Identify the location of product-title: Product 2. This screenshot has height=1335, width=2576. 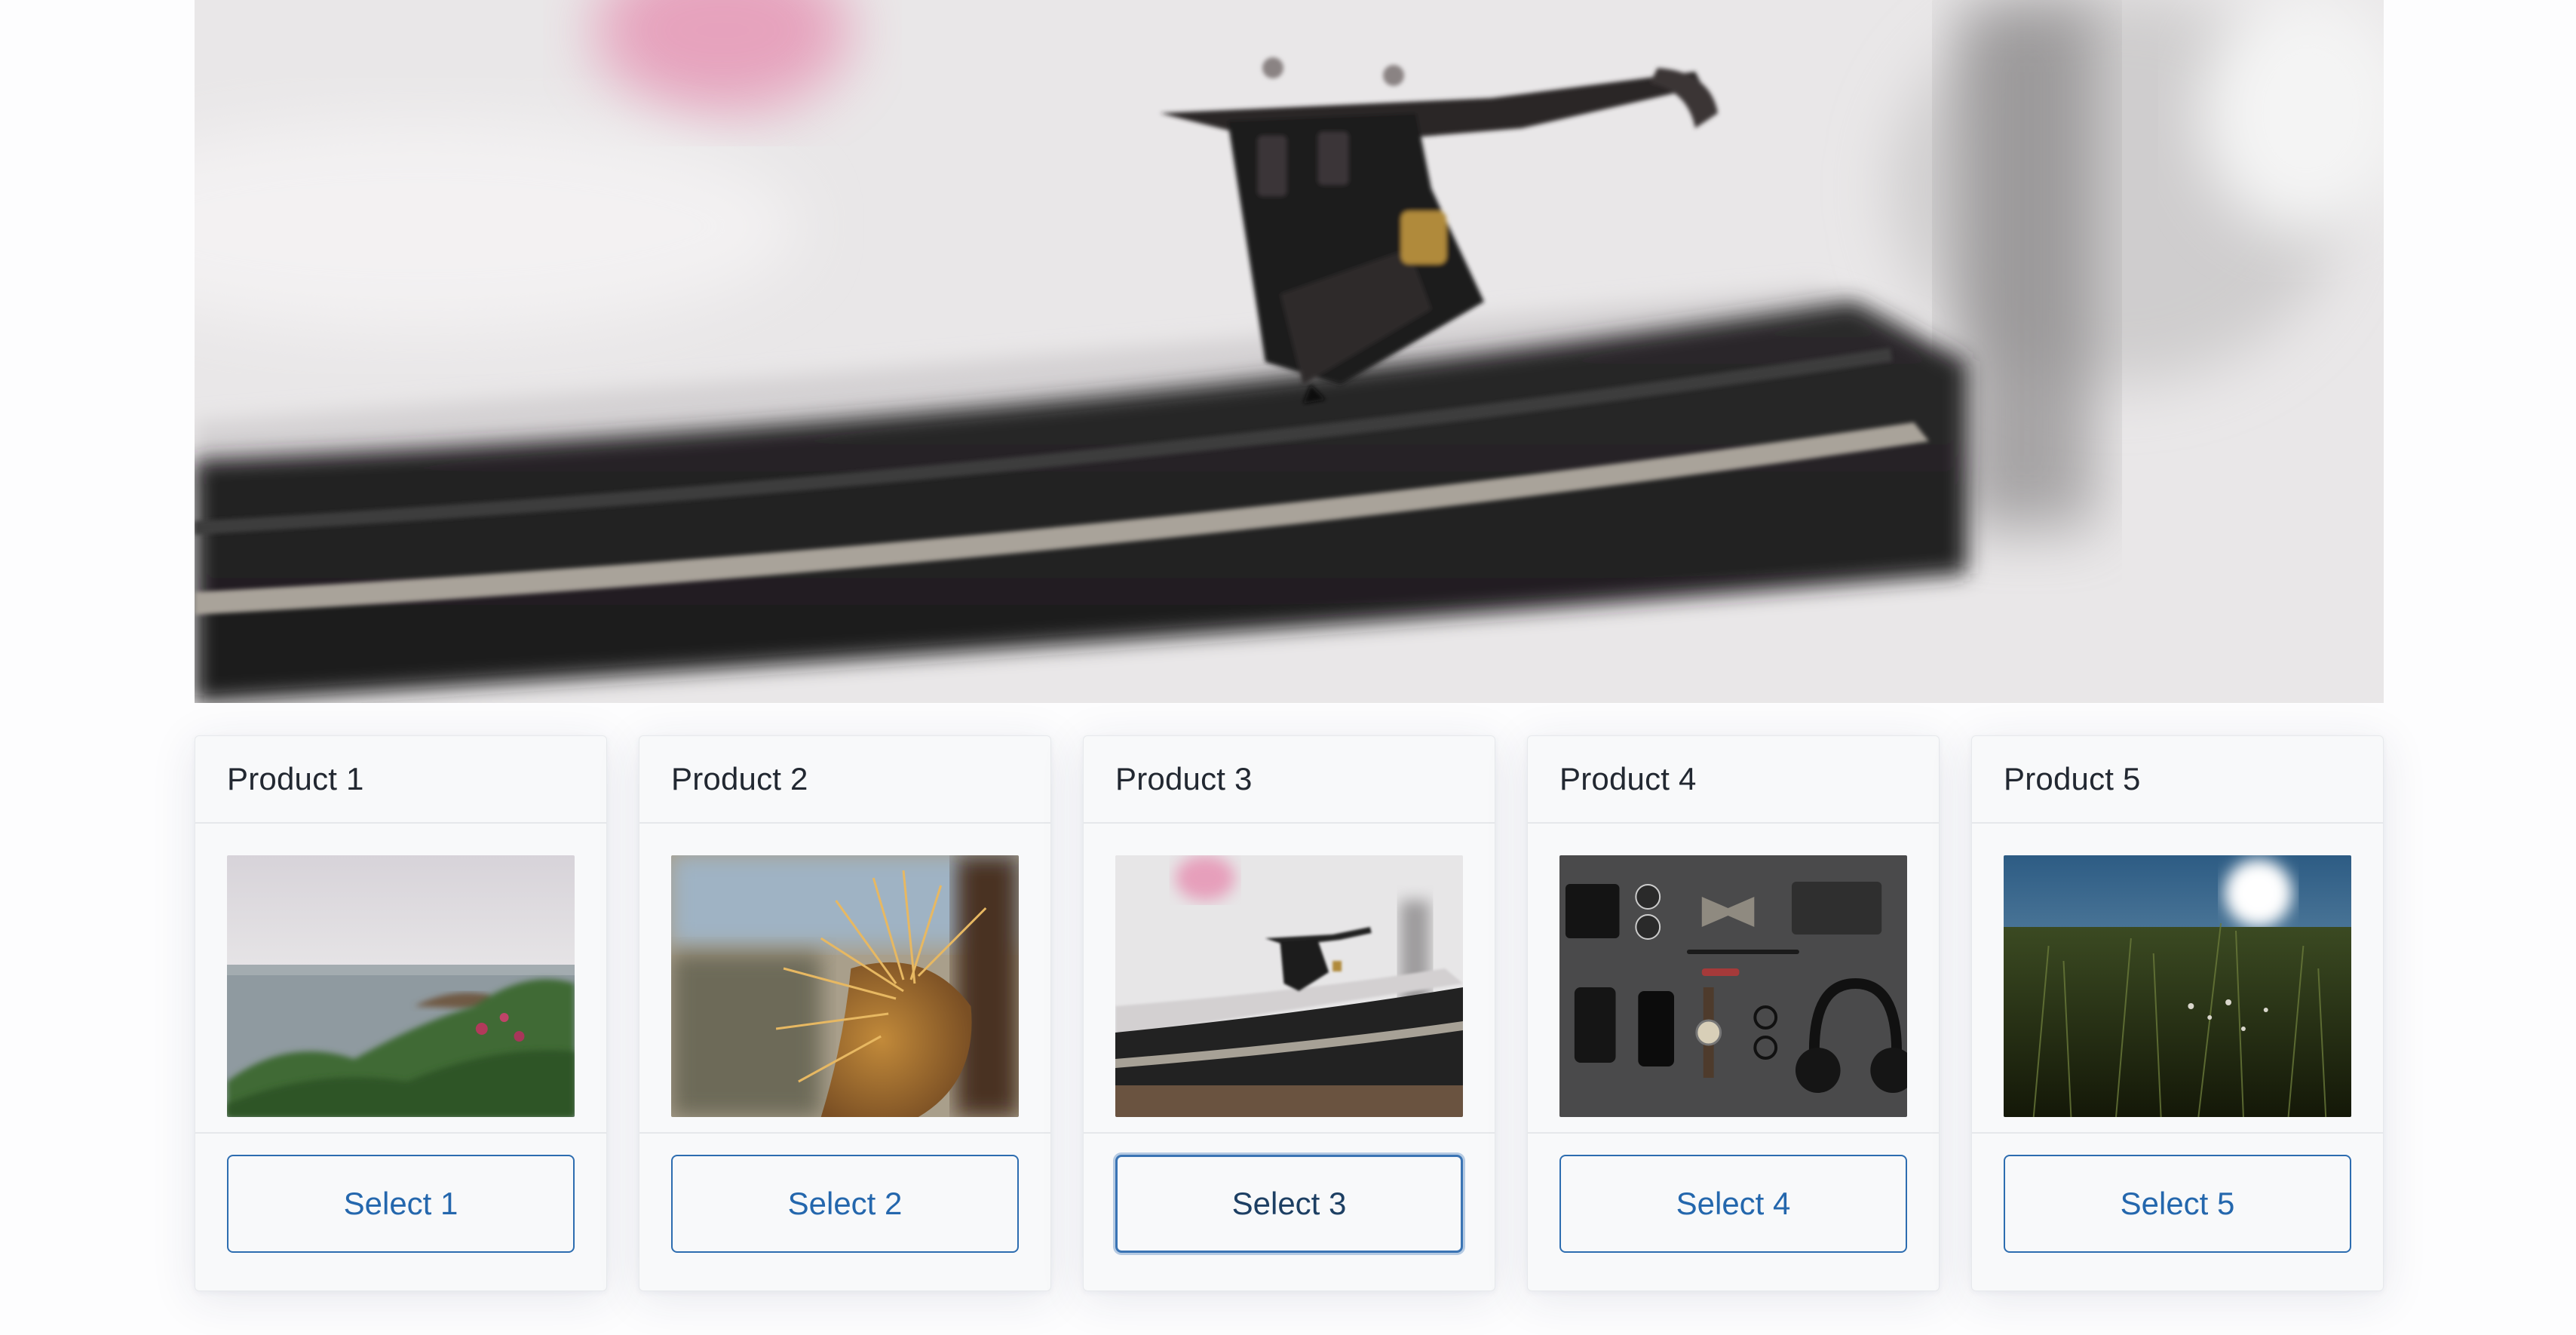
(739, 778).